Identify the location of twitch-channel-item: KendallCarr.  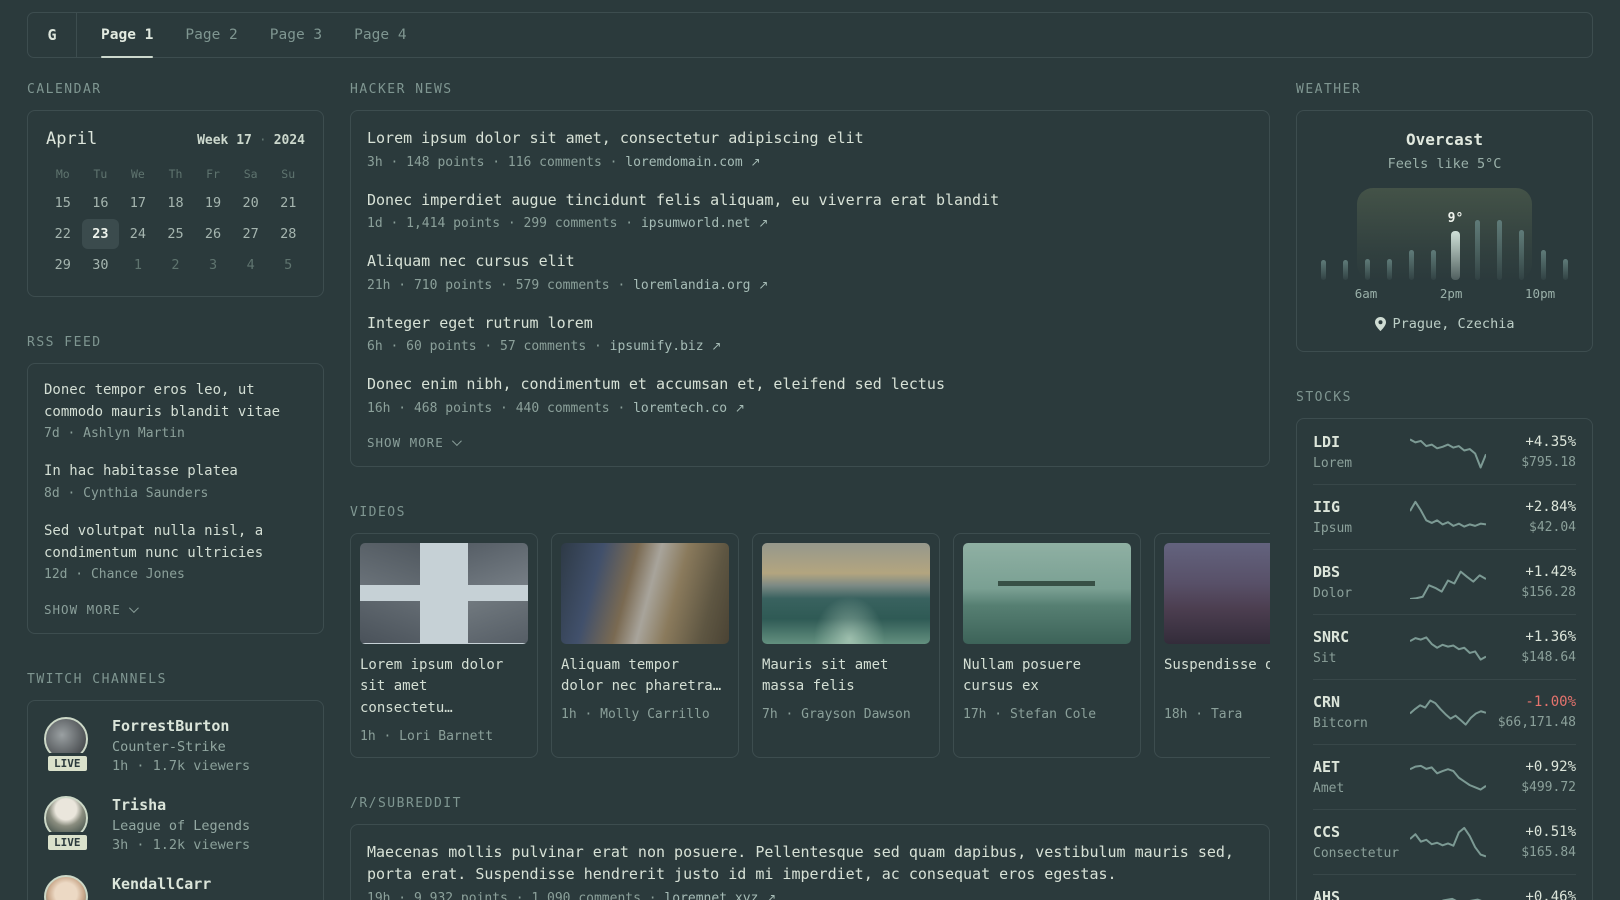
(175, 887).